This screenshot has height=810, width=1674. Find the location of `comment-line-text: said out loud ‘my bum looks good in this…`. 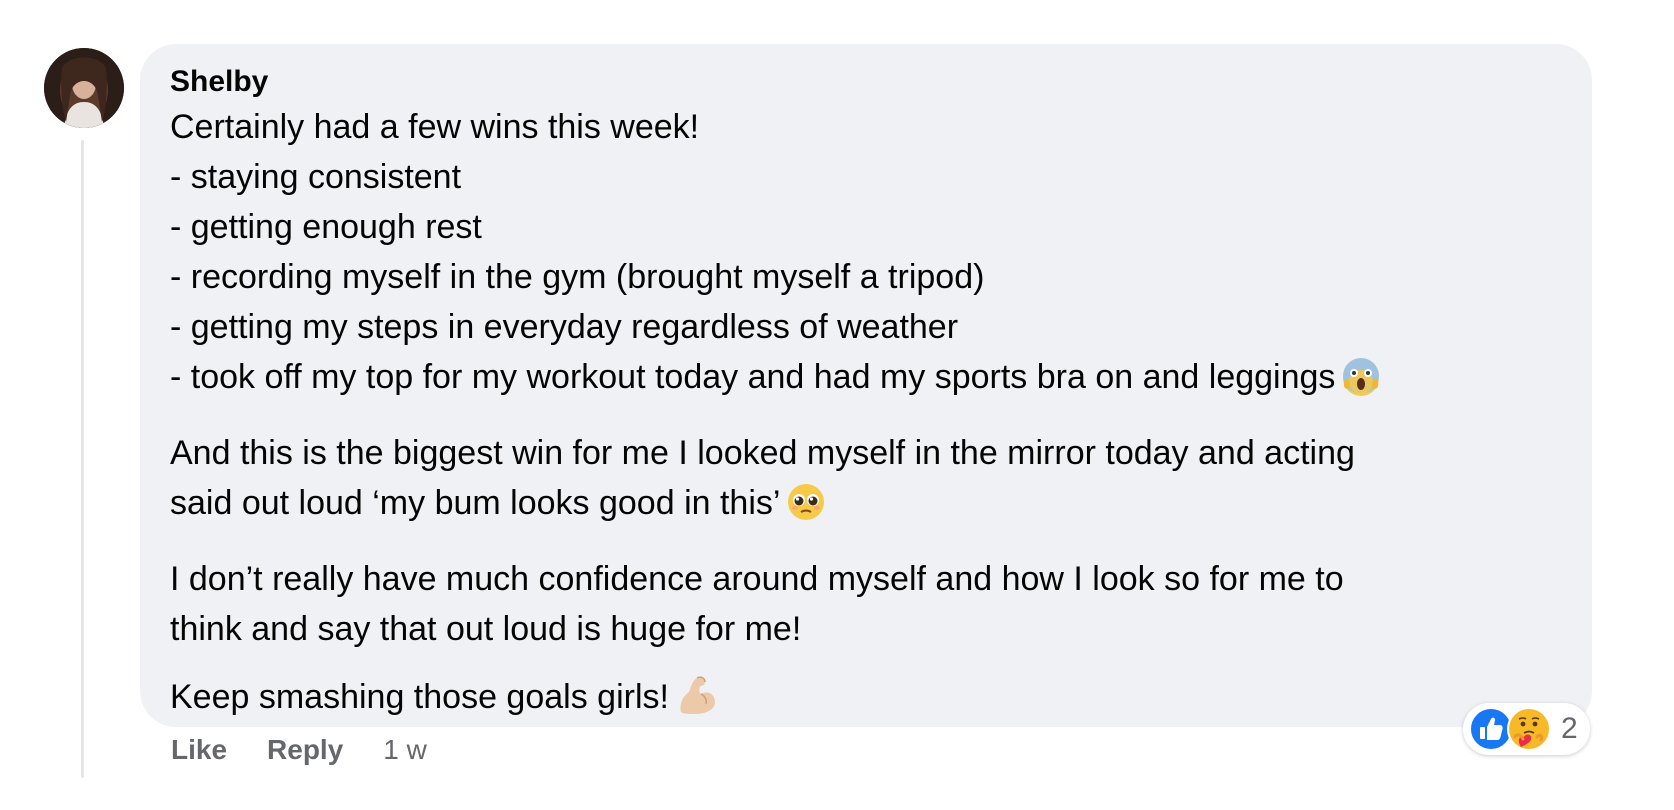

comment-line-text: said out loud ‘my bum looks good in this… is located at coordinates (475, 503).